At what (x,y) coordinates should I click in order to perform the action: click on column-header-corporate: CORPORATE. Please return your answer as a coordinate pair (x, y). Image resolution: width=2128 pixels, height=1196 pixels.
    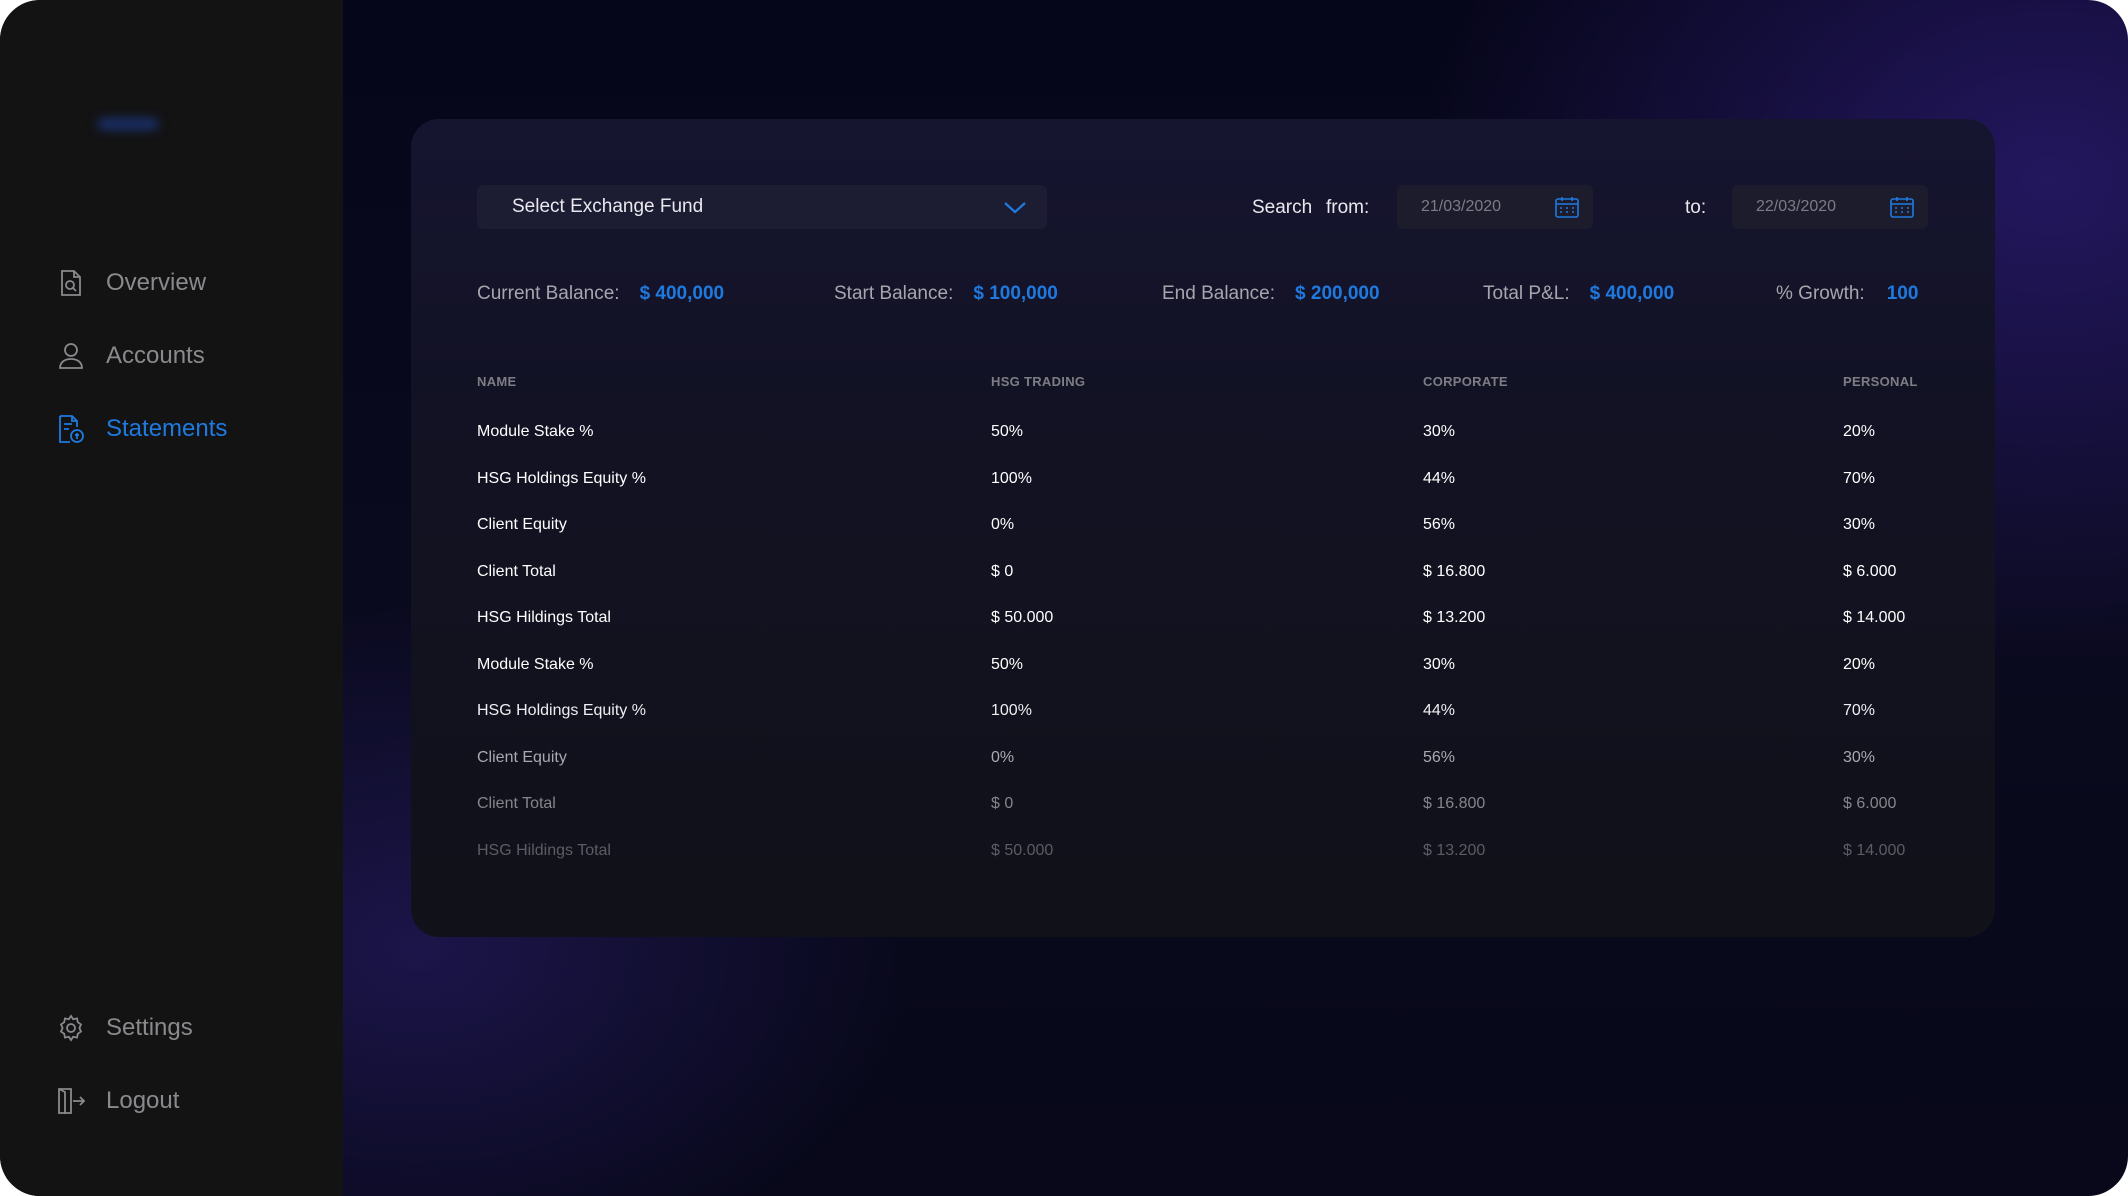
    Looking at the image, I should click on (1465, 381).